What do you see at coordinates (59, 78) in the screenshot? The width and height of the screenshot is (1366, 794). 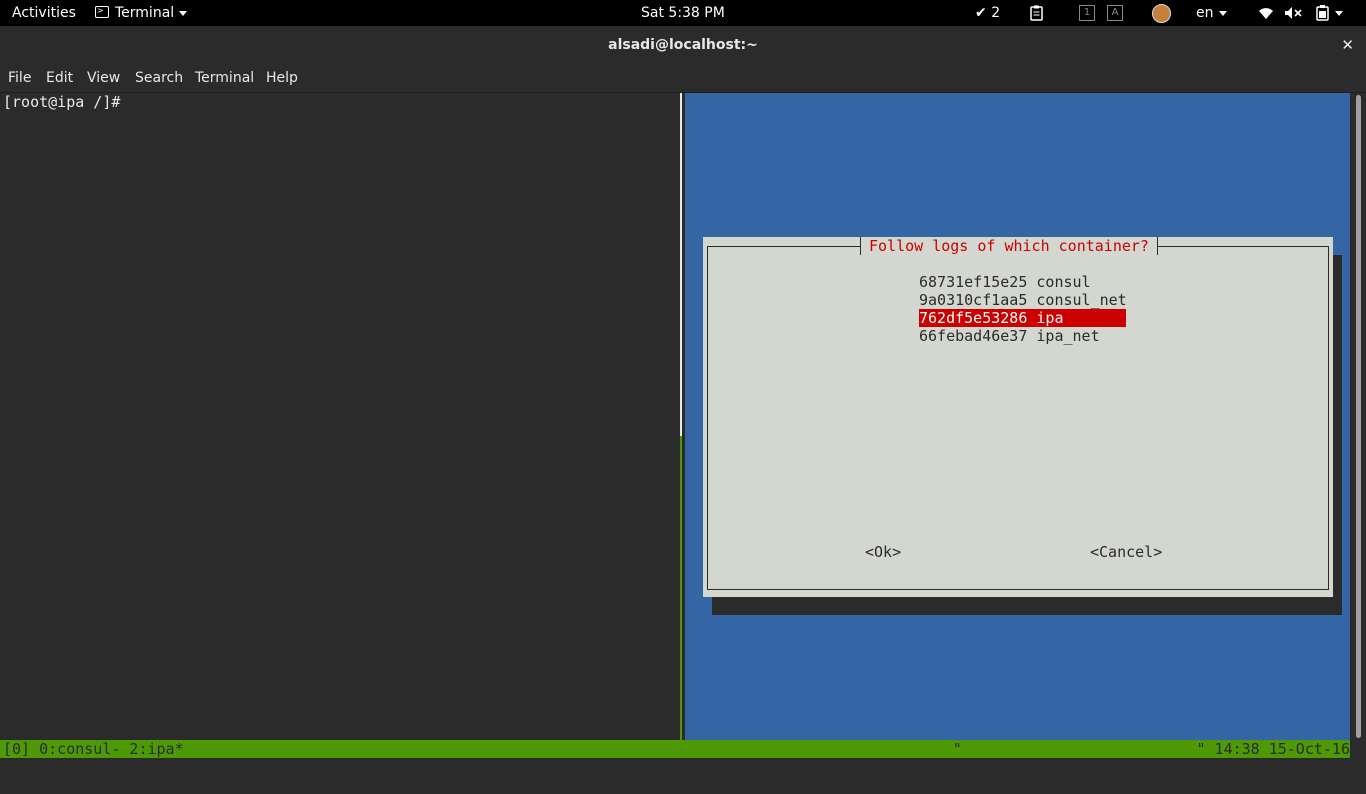 I see `menu-edit: Edit` at bounding box center [59, 78].